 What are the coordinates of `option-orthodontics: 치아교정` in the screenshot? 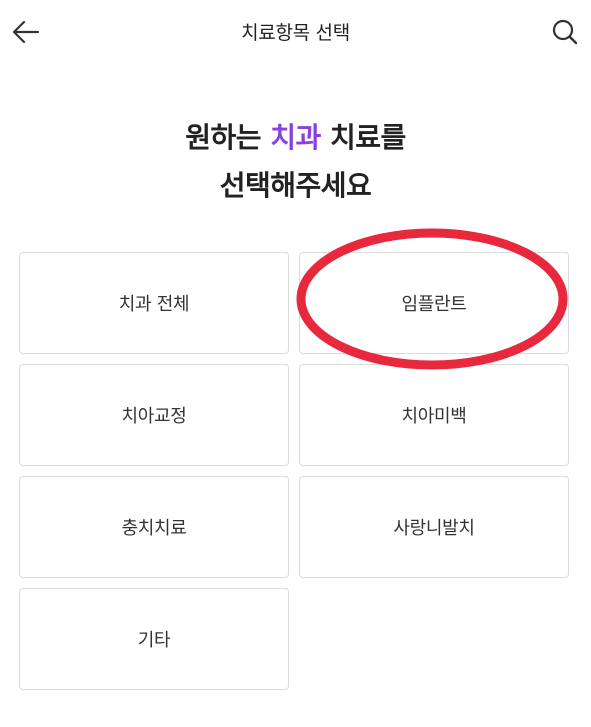 It's located at (154, 415).